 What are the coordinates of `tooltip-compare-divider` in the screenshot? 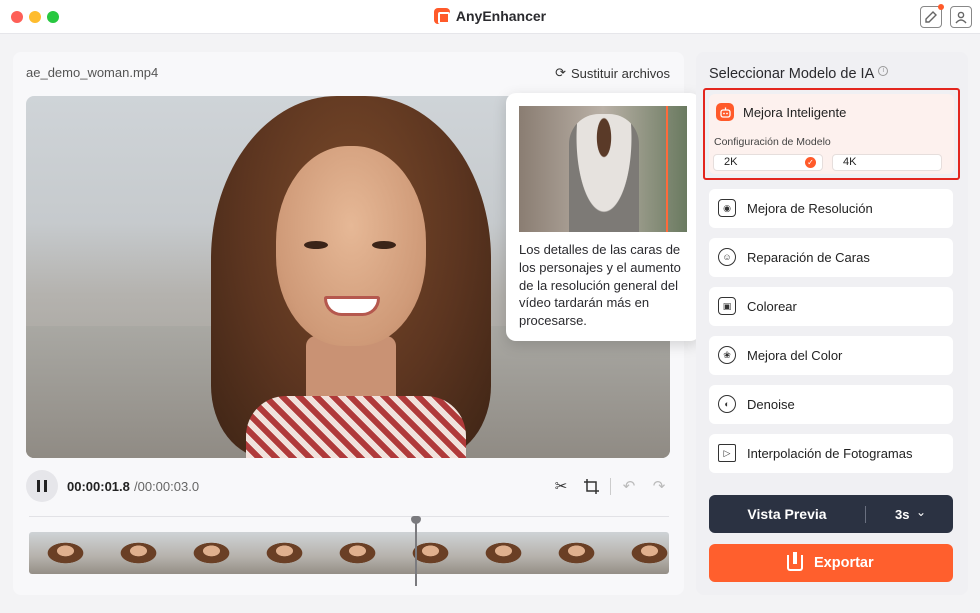 It's located at (667, 169).